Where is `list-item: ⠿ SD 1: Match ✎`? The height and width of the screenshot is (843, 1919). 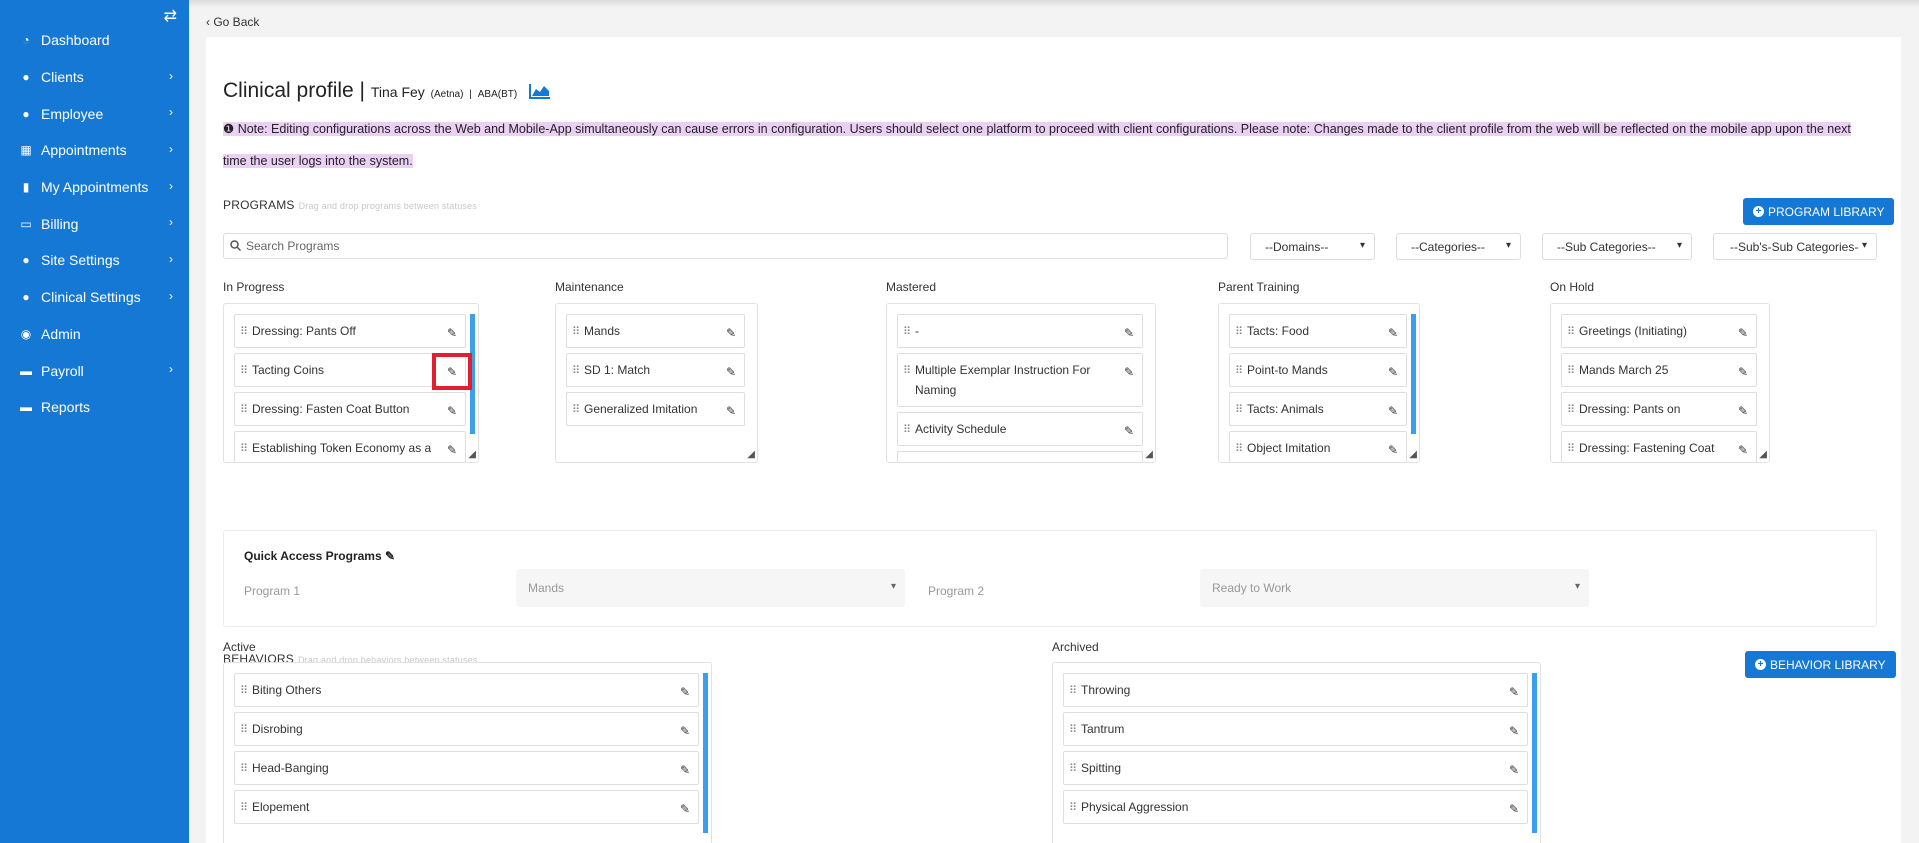
list-item: ⠿ SD 1: Match ✎ is located at coordinates (655, 370).